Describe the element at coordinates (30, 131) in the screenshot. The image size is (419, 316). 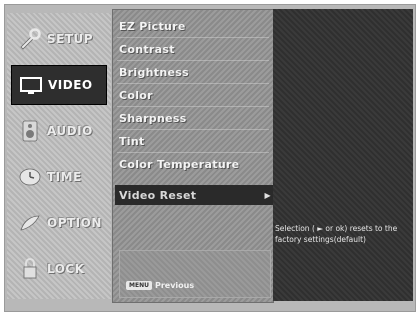
I see `speaker-icon` at that location.